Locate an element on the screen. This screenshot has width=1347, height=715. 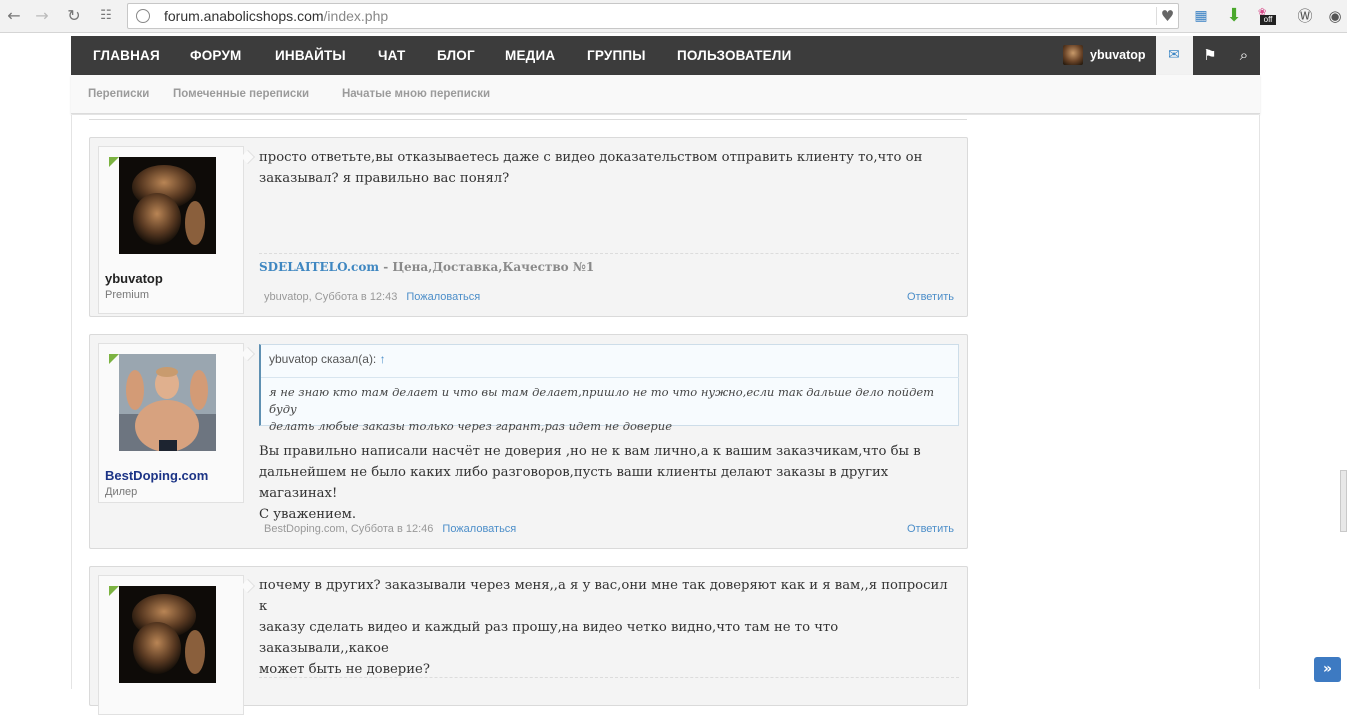
search-icon: ⌕ is located at coordinates (1244, 55).